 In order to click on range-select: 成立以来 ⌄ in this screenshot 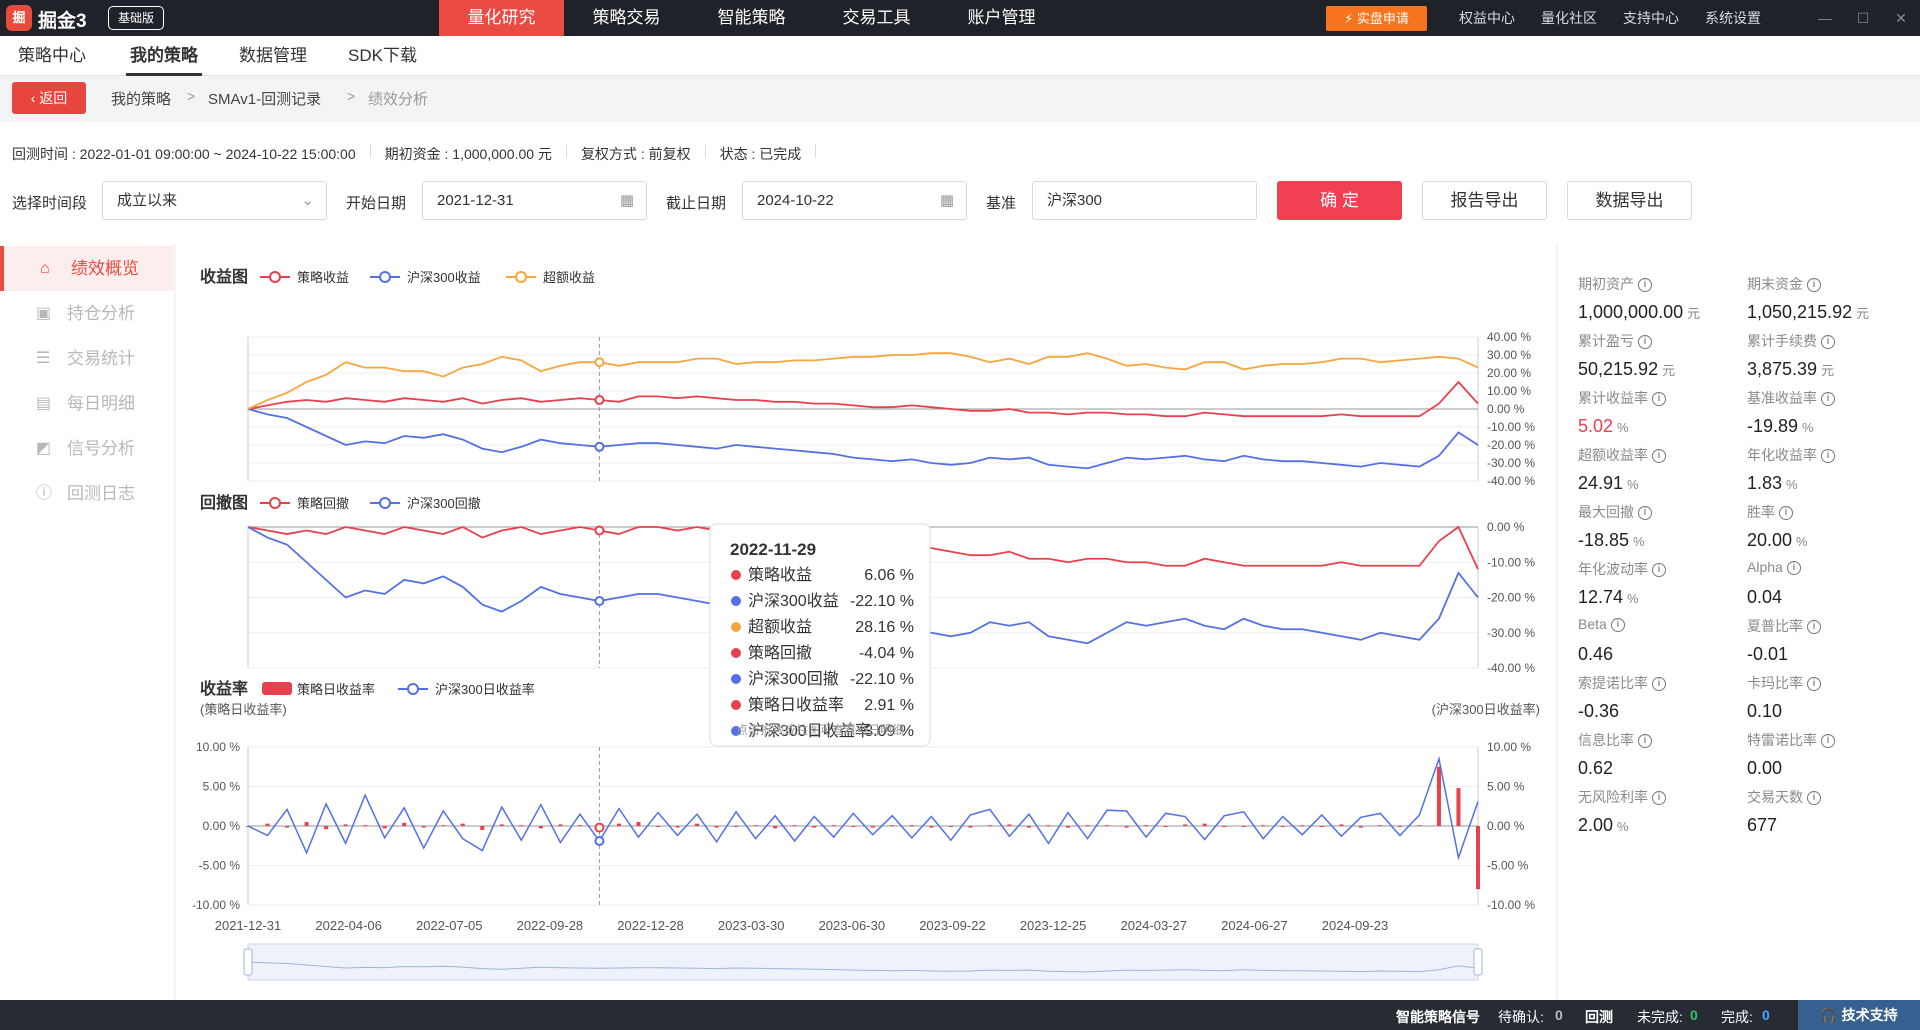, I will do `click(214, 200)`.